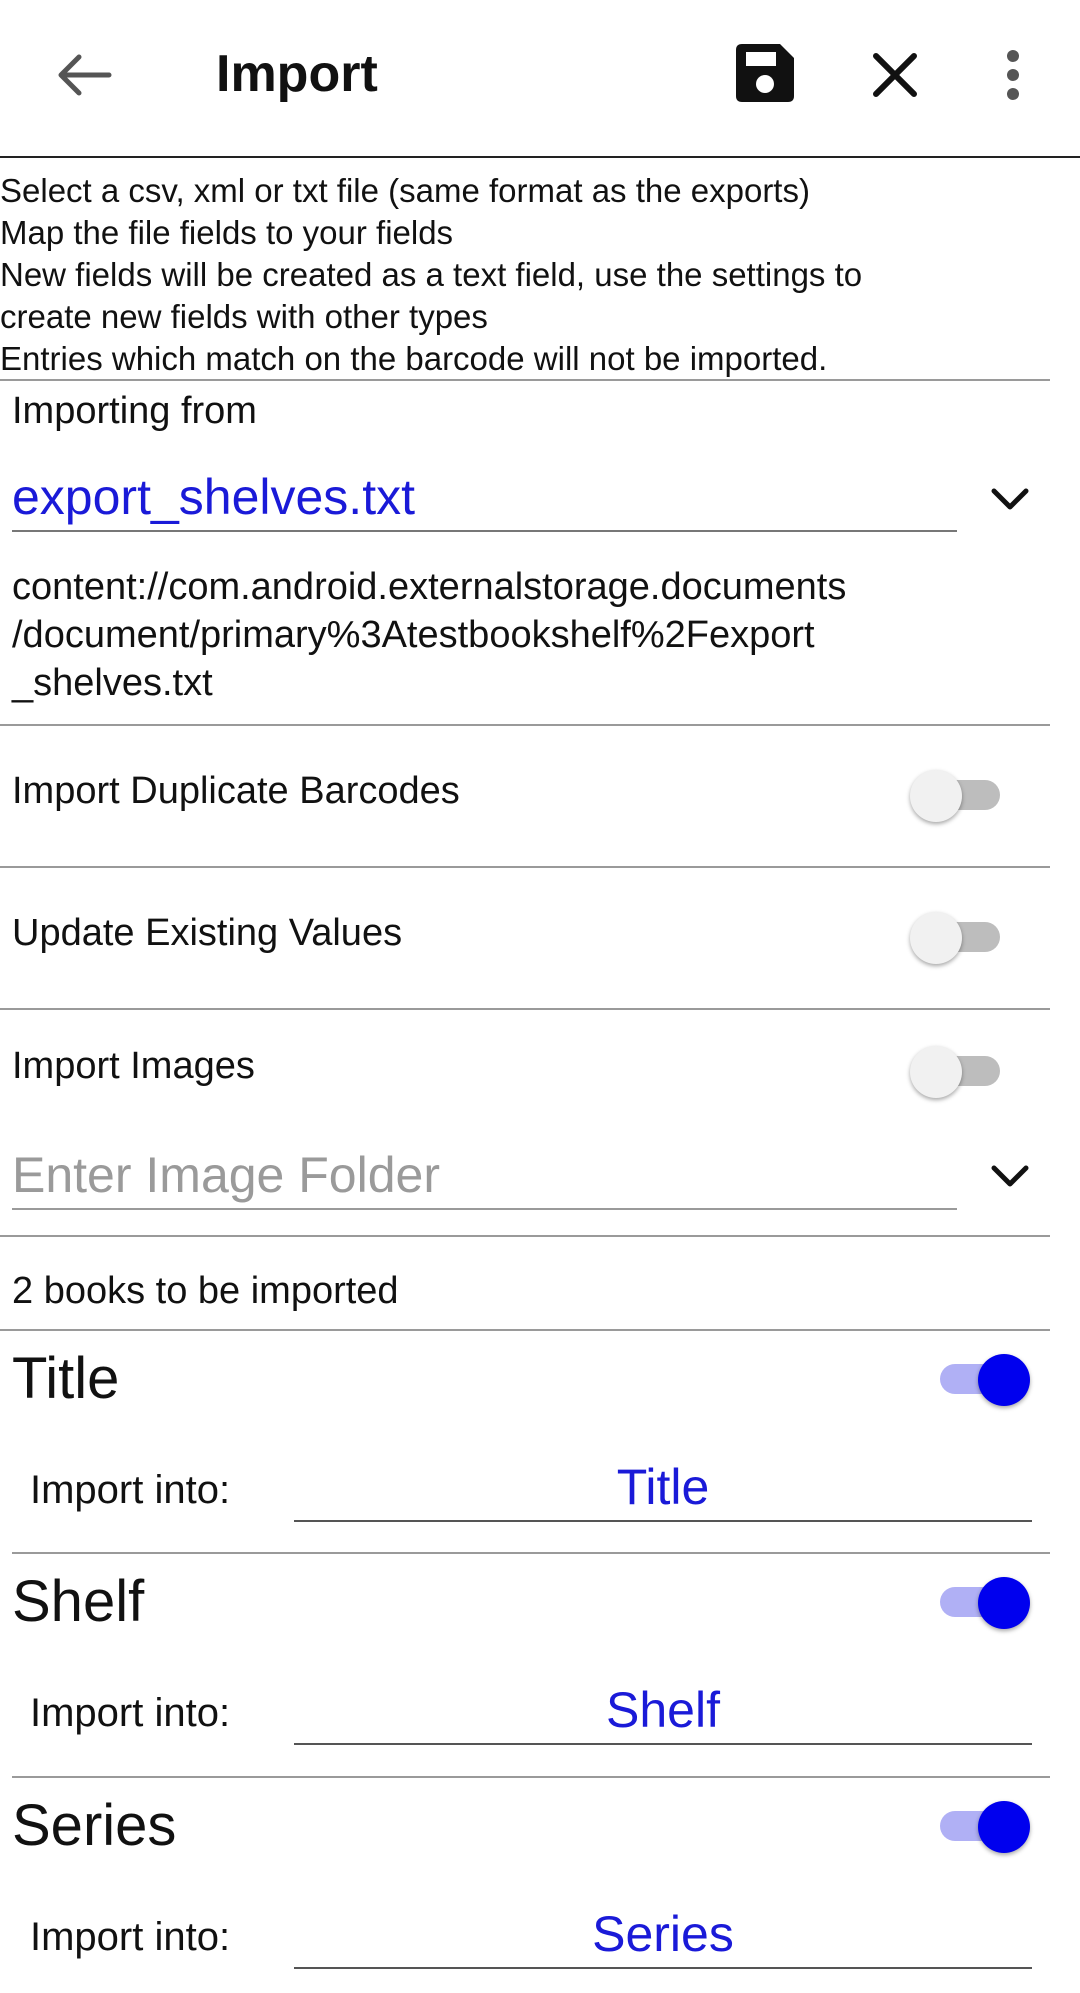 This screenshot has width=1080, height=1993. I want to click on import-images-label: Import Images, so click(133, 1066).